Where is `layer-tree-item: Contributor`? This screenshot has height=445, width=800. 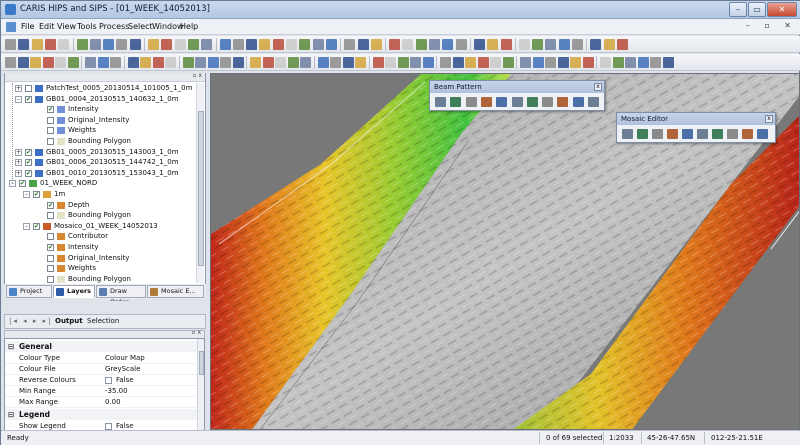
layer-tree-item: Contributor is located at coordinates (101, 236).